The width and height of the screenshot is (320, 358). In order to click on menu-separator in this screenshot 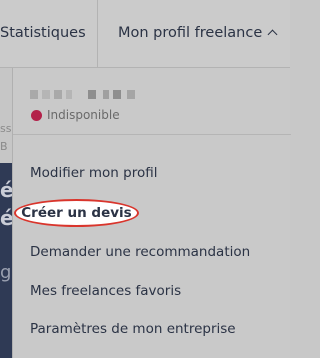, I will do `click(152, 134)`.